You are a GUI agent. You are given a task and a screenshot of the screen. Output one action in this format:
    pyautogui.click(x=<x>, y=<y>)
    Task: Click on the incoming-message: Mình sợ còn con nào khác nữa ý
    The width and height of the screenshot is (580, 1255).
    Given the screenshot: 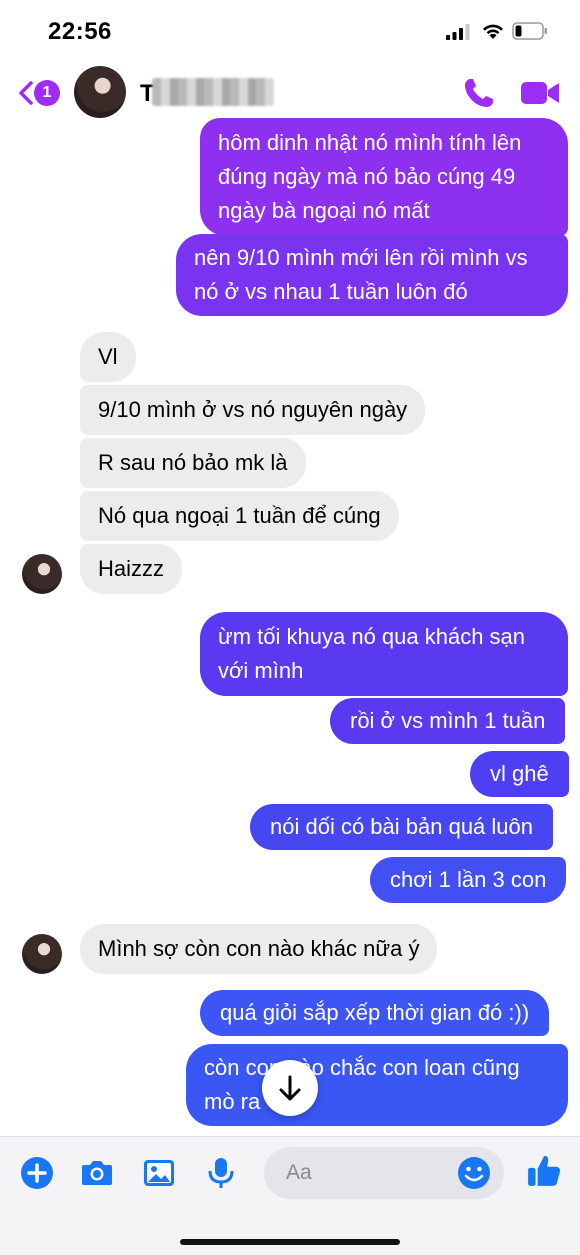 What is the action you would take?
    pyautogui.click(x=259, y=949)
    